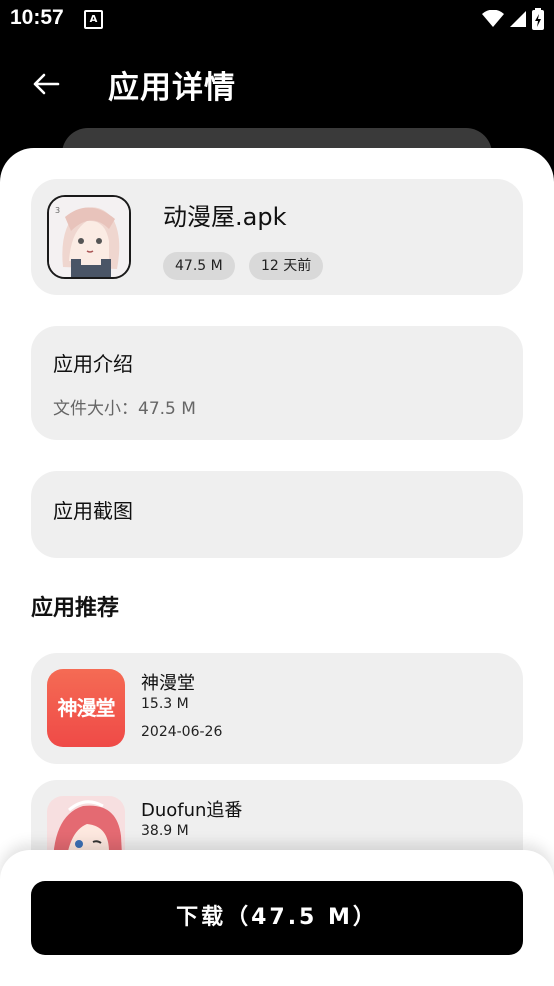  What do you see at coordinates (493, 18) in the screenshot?
I see `wifi-icon` at bounding box center [493, 18].